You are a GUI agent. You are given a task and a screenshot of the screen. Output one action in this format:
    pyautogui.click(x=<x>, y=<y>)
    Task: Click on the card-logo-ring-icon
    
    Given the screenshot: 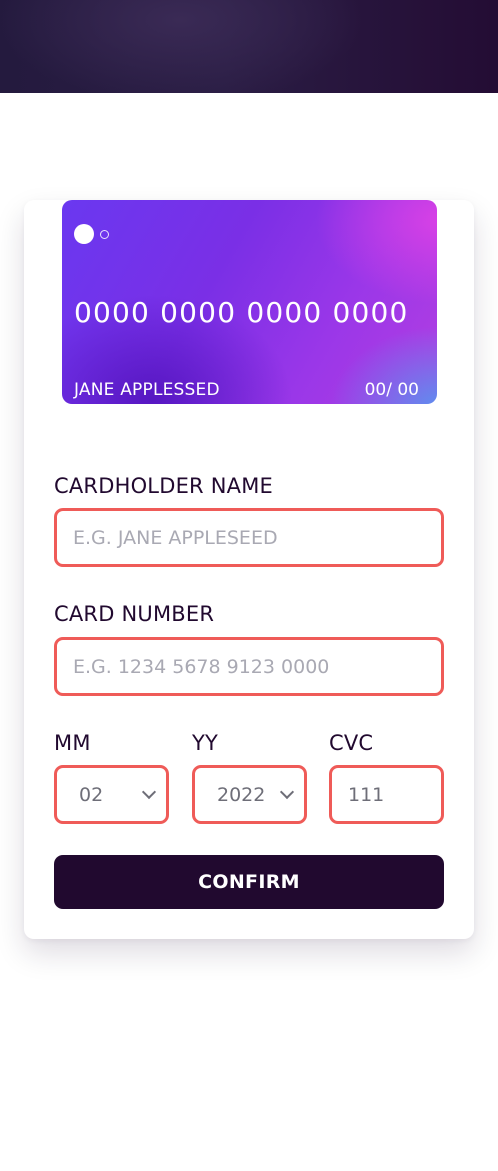 What is the action you would take?
    pyautogui.click(x=104, y=234)
    